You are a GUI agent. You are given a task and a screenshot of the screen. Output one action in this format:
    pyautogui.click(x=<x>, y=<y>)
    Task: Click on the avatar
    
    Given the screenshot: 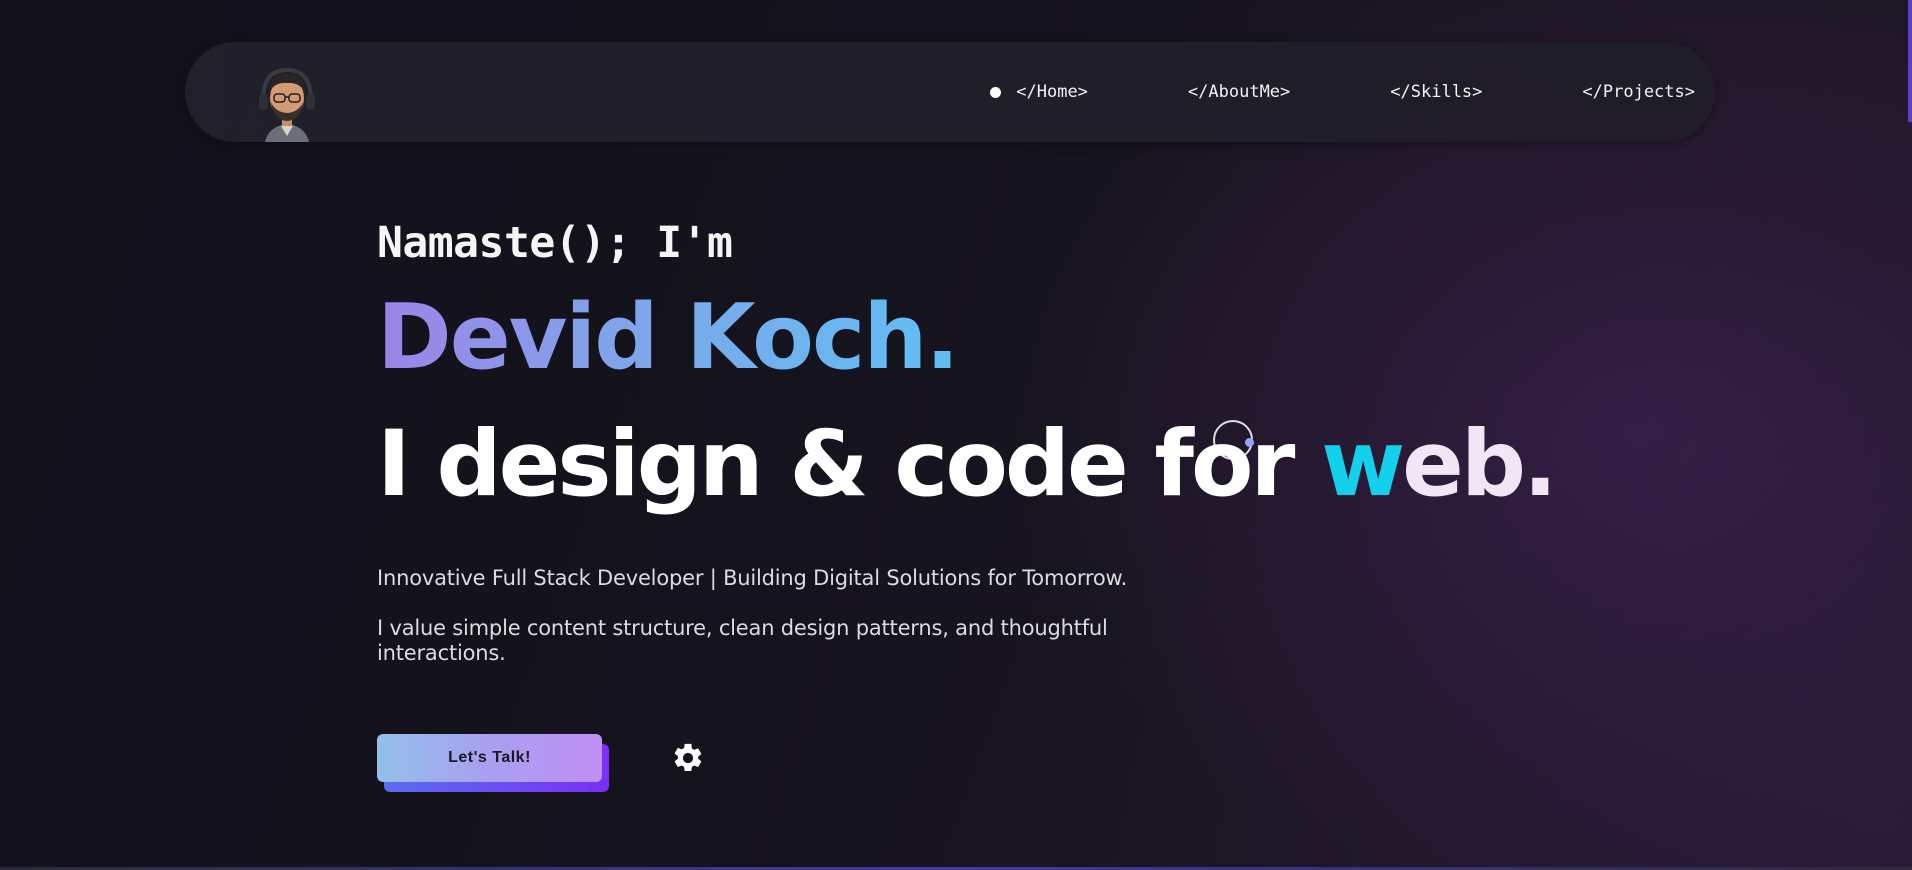 What is the action you would take?
    pyautogui.click(x=287, y=104)
    